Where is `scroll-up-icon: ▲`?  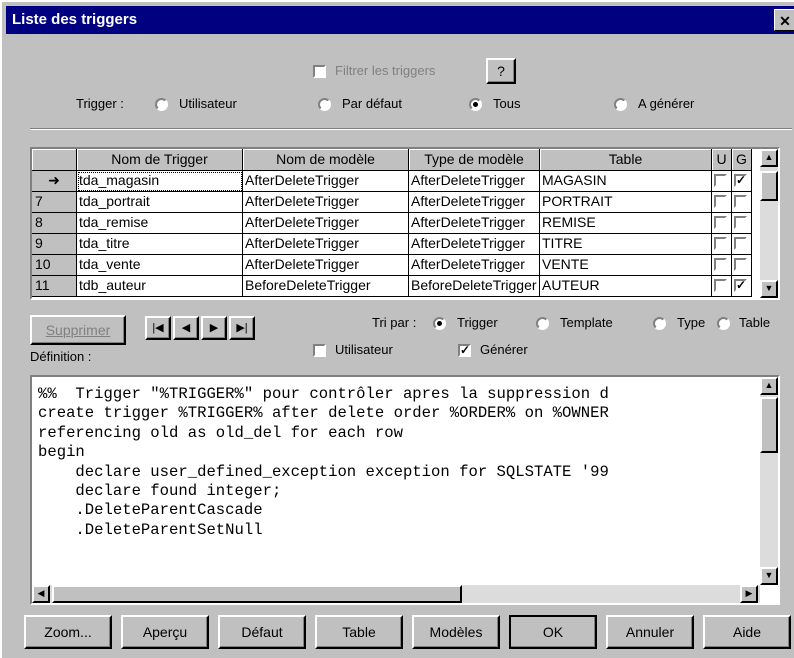 scroll-up-icon: ▲ is located at coordinates (769, 158).